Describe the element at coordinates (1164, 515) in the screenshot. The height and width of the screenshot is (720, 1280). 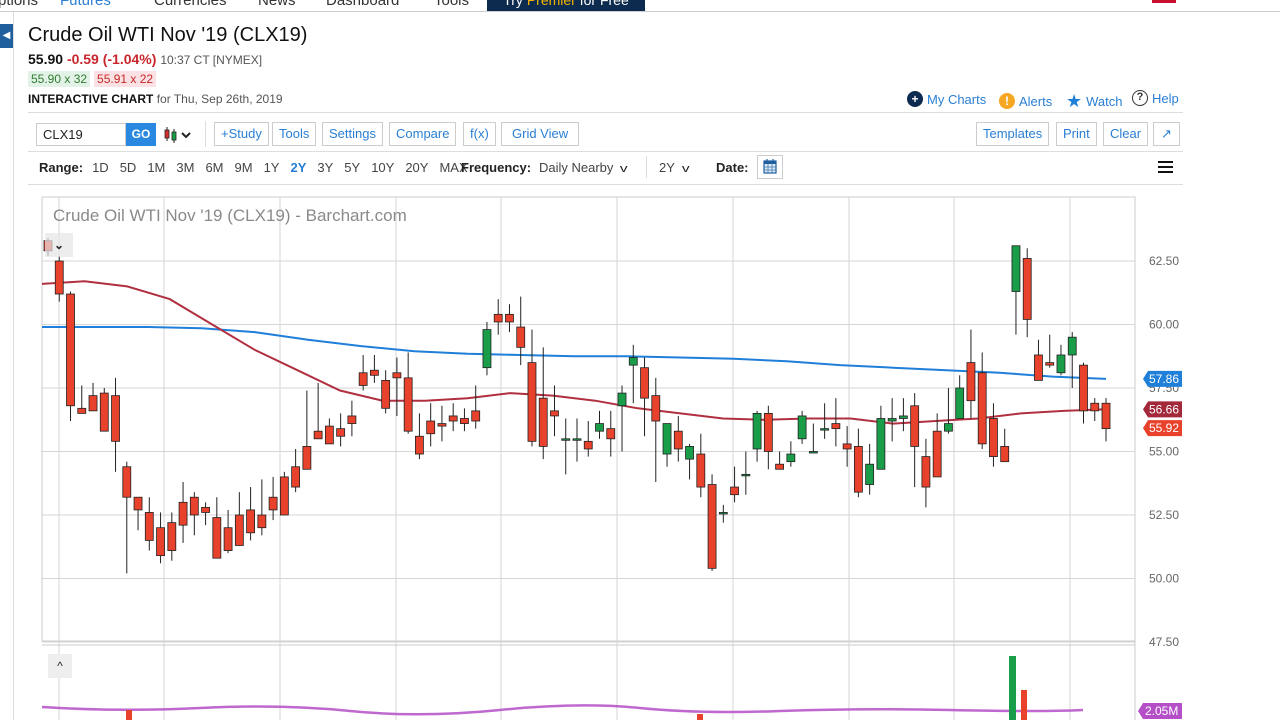
I see `y-tick-label: 52.50` at that location.